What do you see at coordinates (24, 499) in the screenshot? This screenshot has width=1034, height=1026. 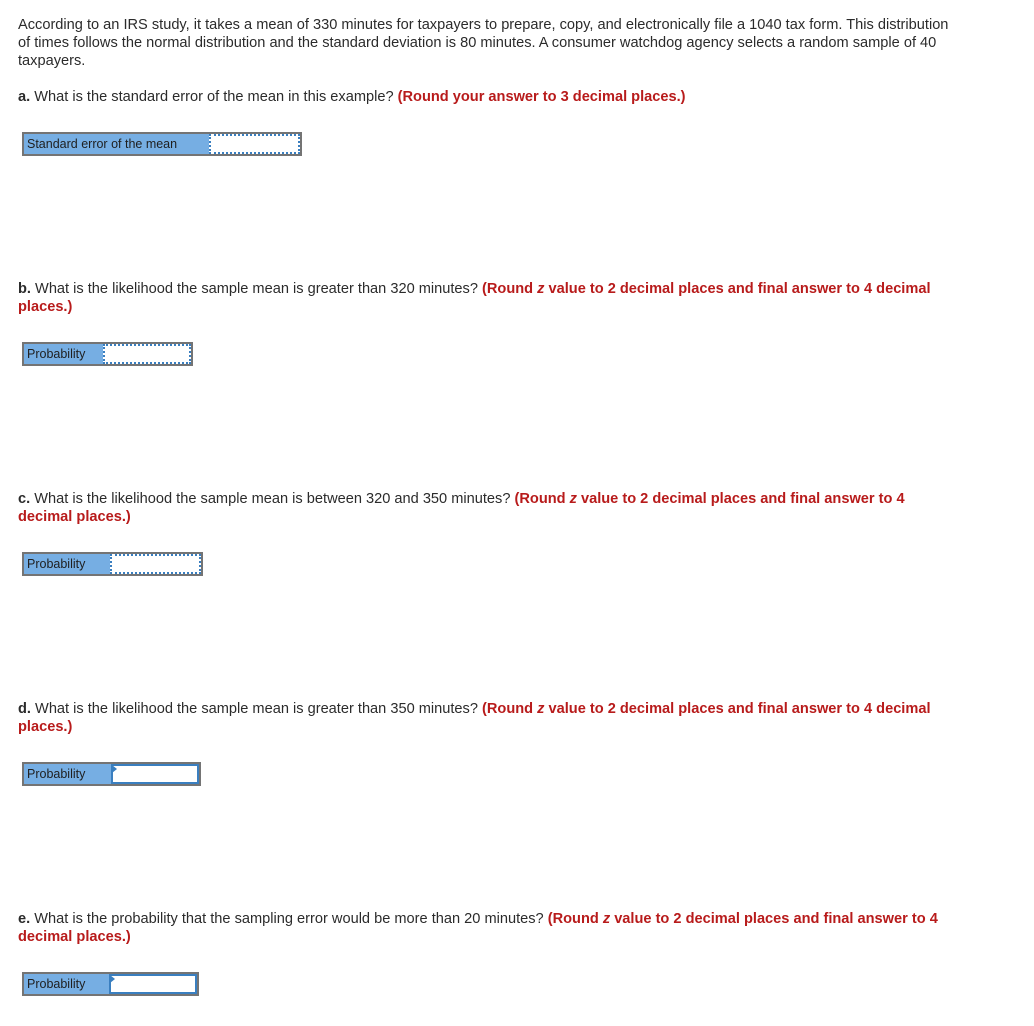 I see `question-letter: c.` at bounding box center [24, 499].